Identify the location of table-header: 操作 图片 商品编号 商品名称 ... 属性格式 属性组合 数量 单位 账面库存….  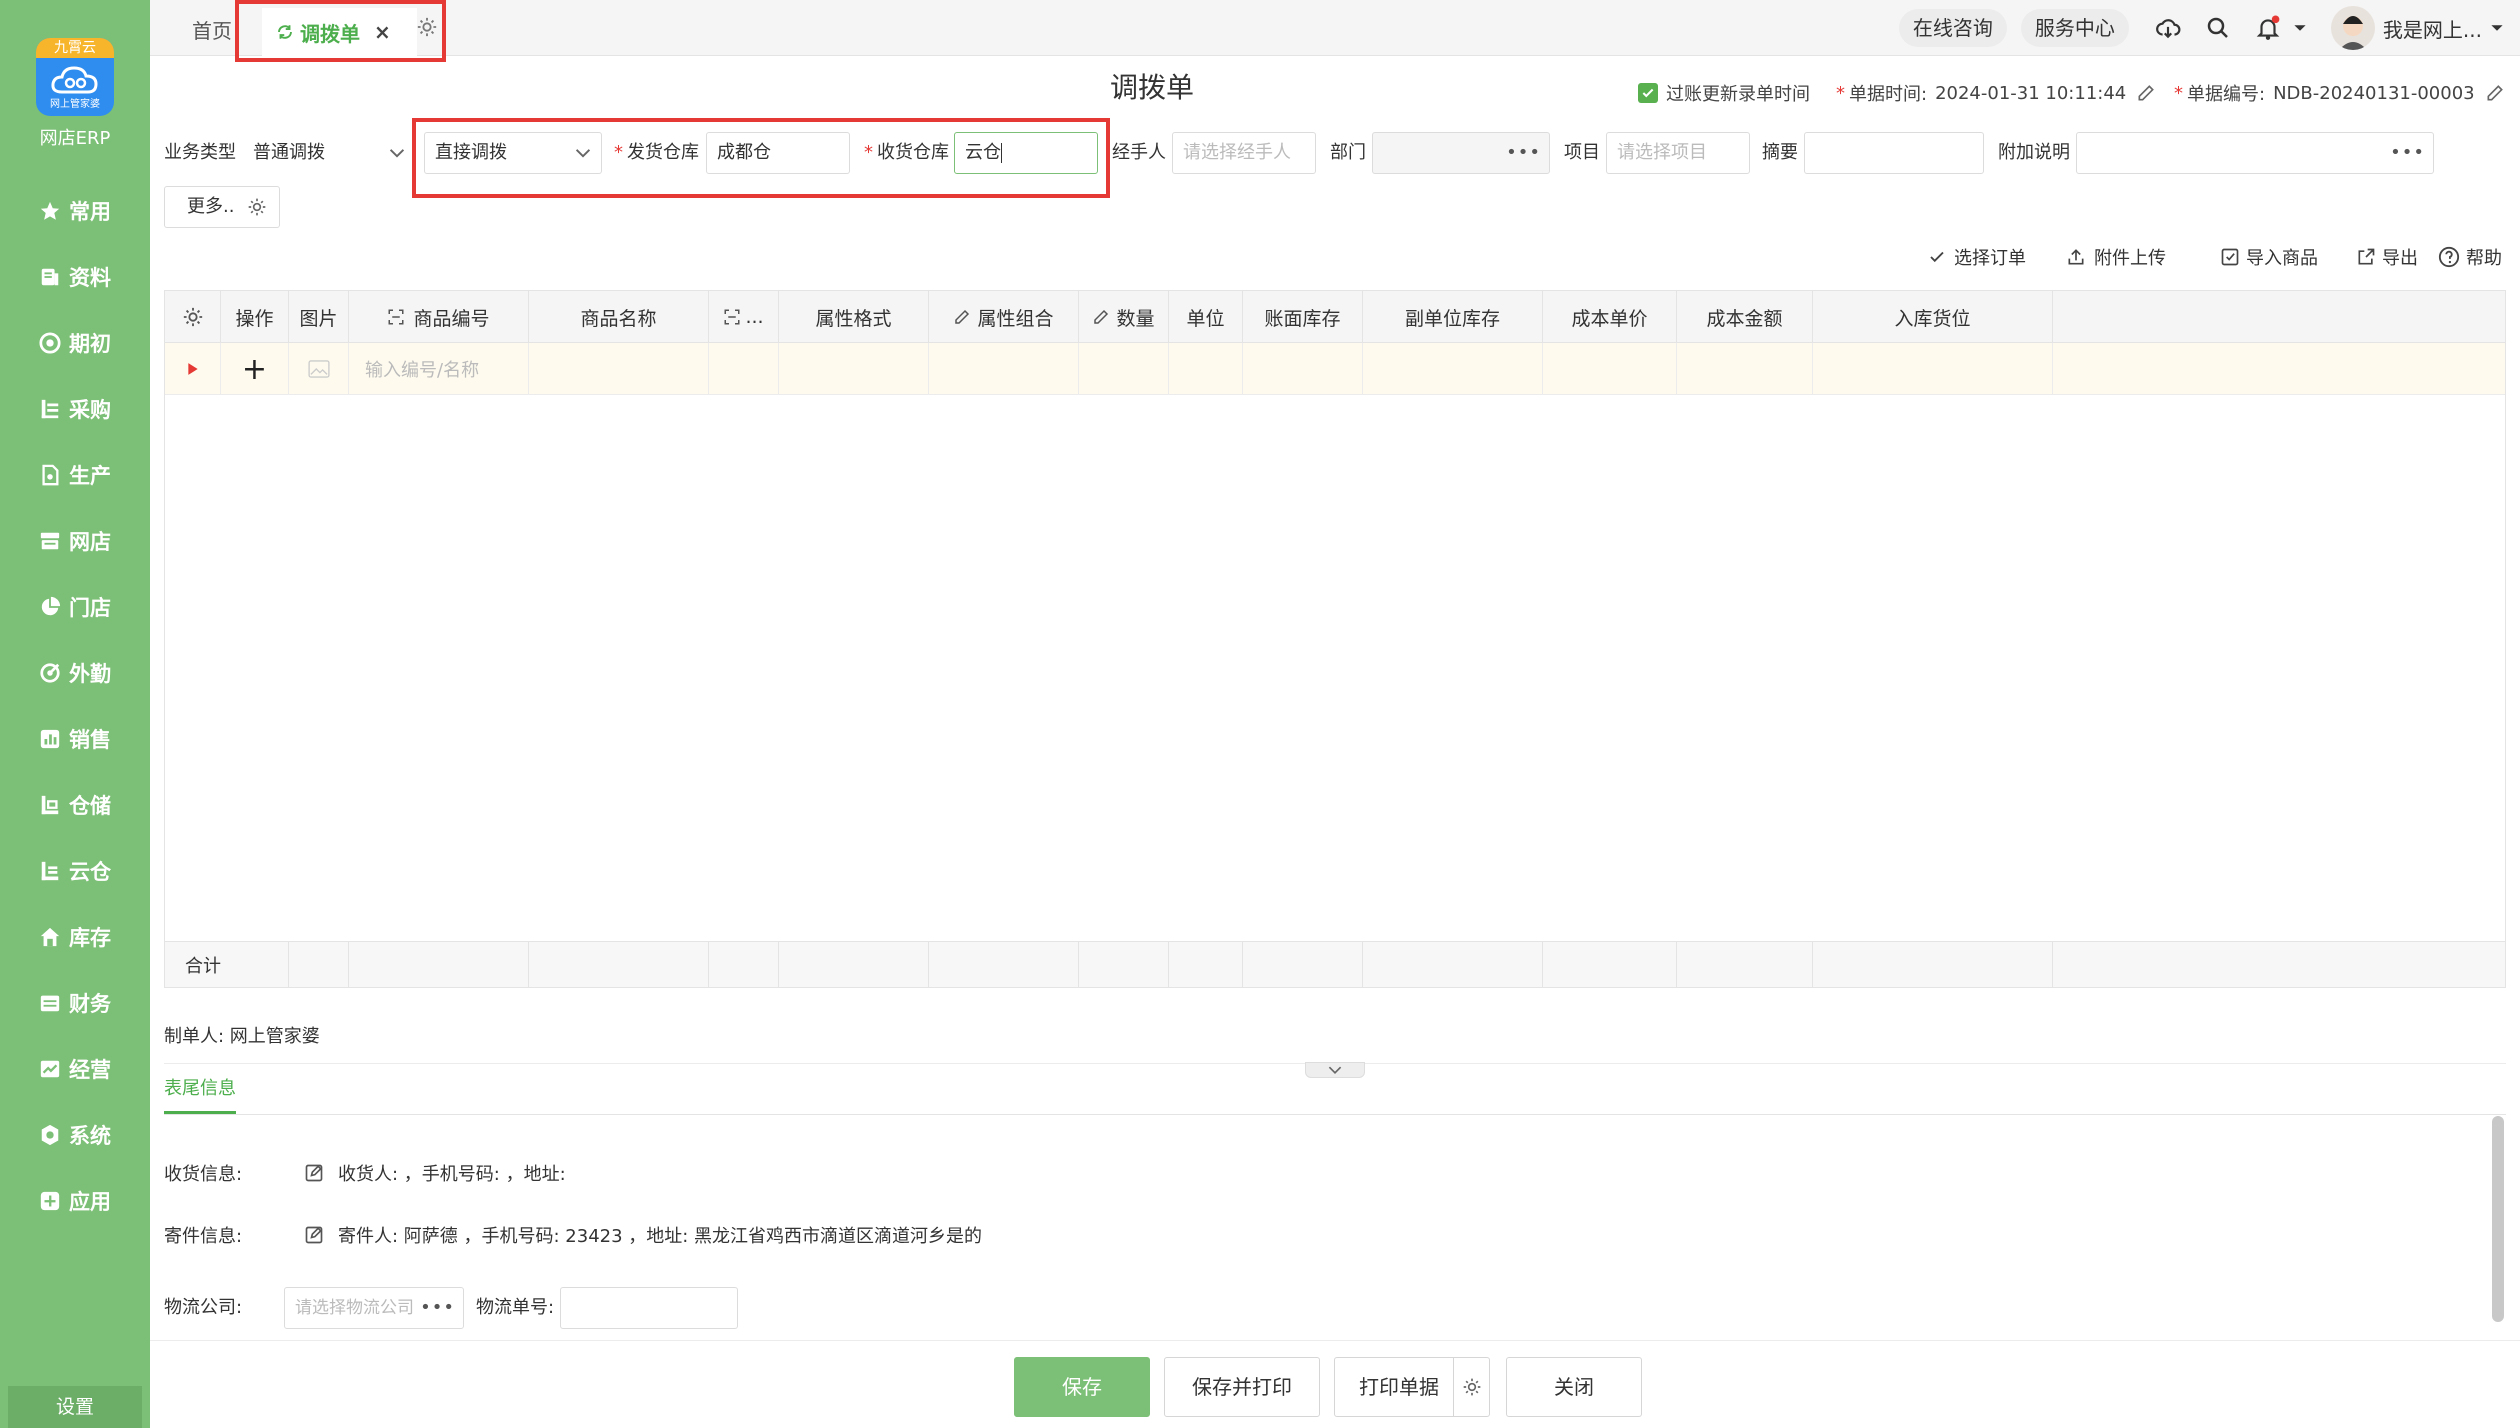
(1335, 317).